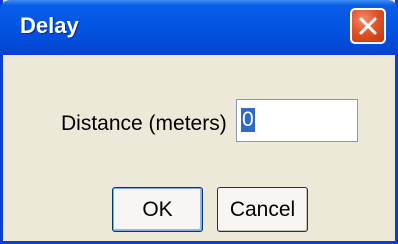 The width and height of the screenshot is (398, 244). I want to click on distance-input: 0, so click(297, 120).